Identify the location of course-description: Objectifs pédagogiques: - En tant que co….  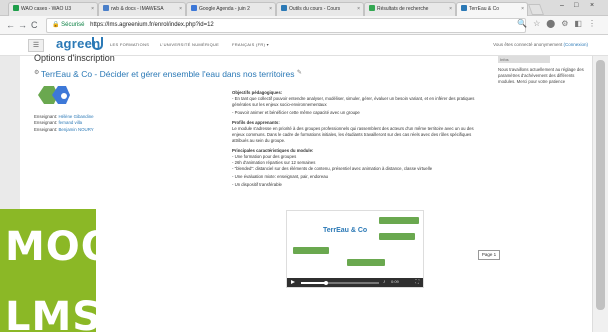
(359, 138).